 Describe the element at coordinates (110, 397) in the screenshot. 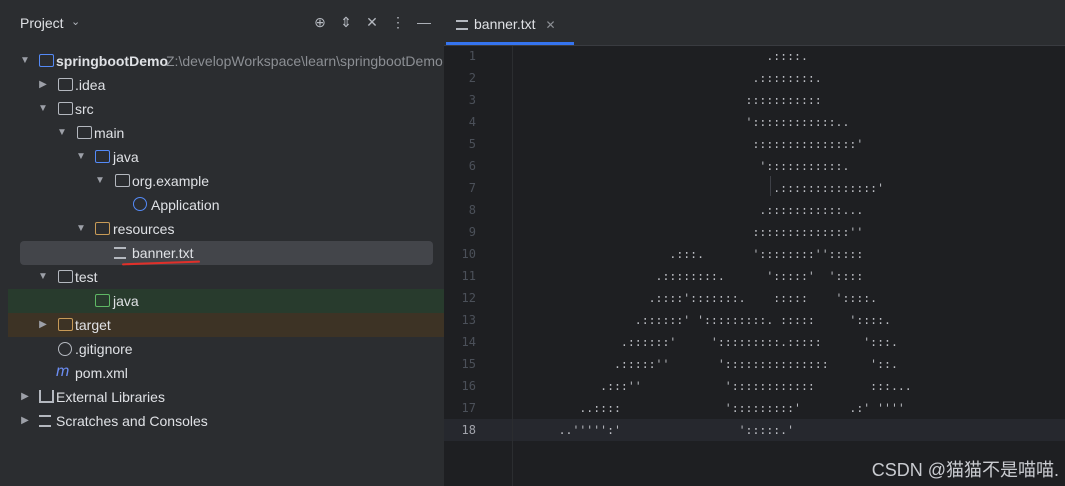

I see `tree-item-label: External Libraries` at that location.